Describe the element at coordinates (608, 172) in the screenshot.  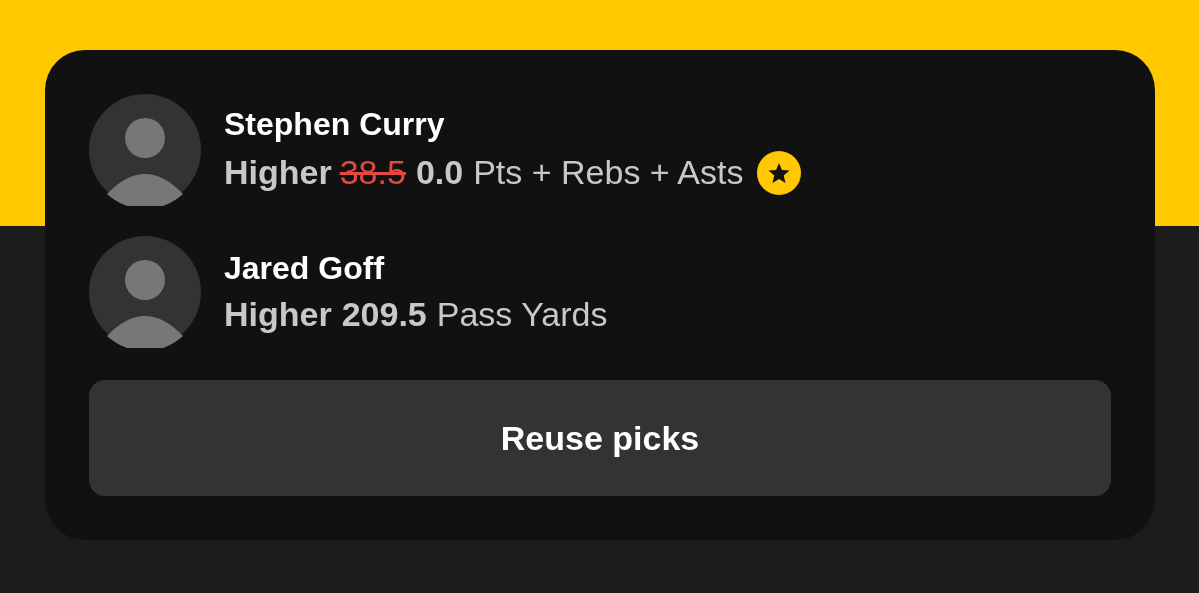
I see `stat-type: Pts + Rebs + Asts` at that location.